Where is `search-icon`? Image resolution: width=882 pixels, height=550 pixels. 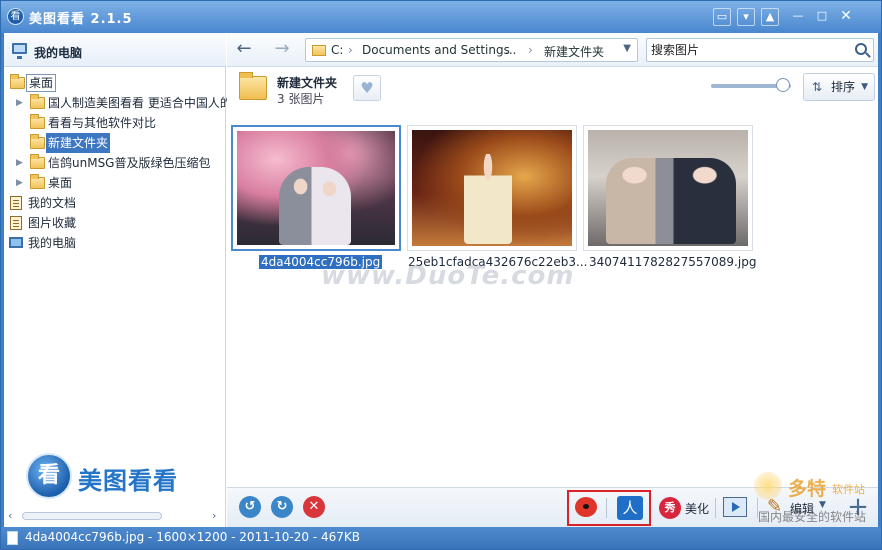 search-icon is located at coordinates (861, 49).